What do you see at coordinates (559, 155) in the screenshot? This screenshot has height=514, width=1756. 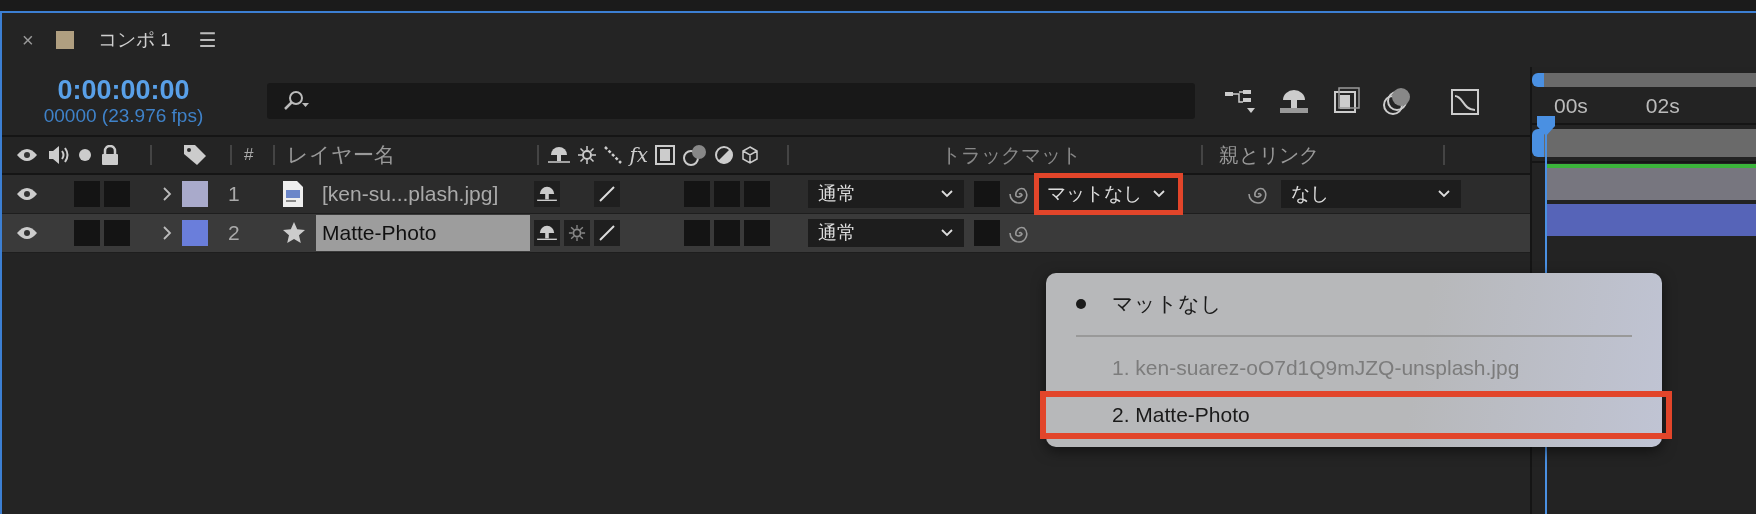 I see `shy-icon` at bounding box center [559, 155].